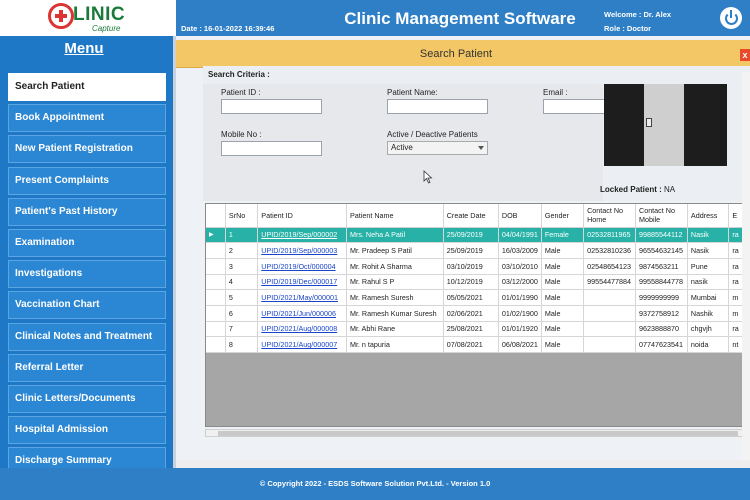 Image resolution: width=750 pixels, height=500 pixels. What do you see at coordinates (242, 250) in the screenshot?
I see `cell-srno: 2` at bounding box center [242, 250].